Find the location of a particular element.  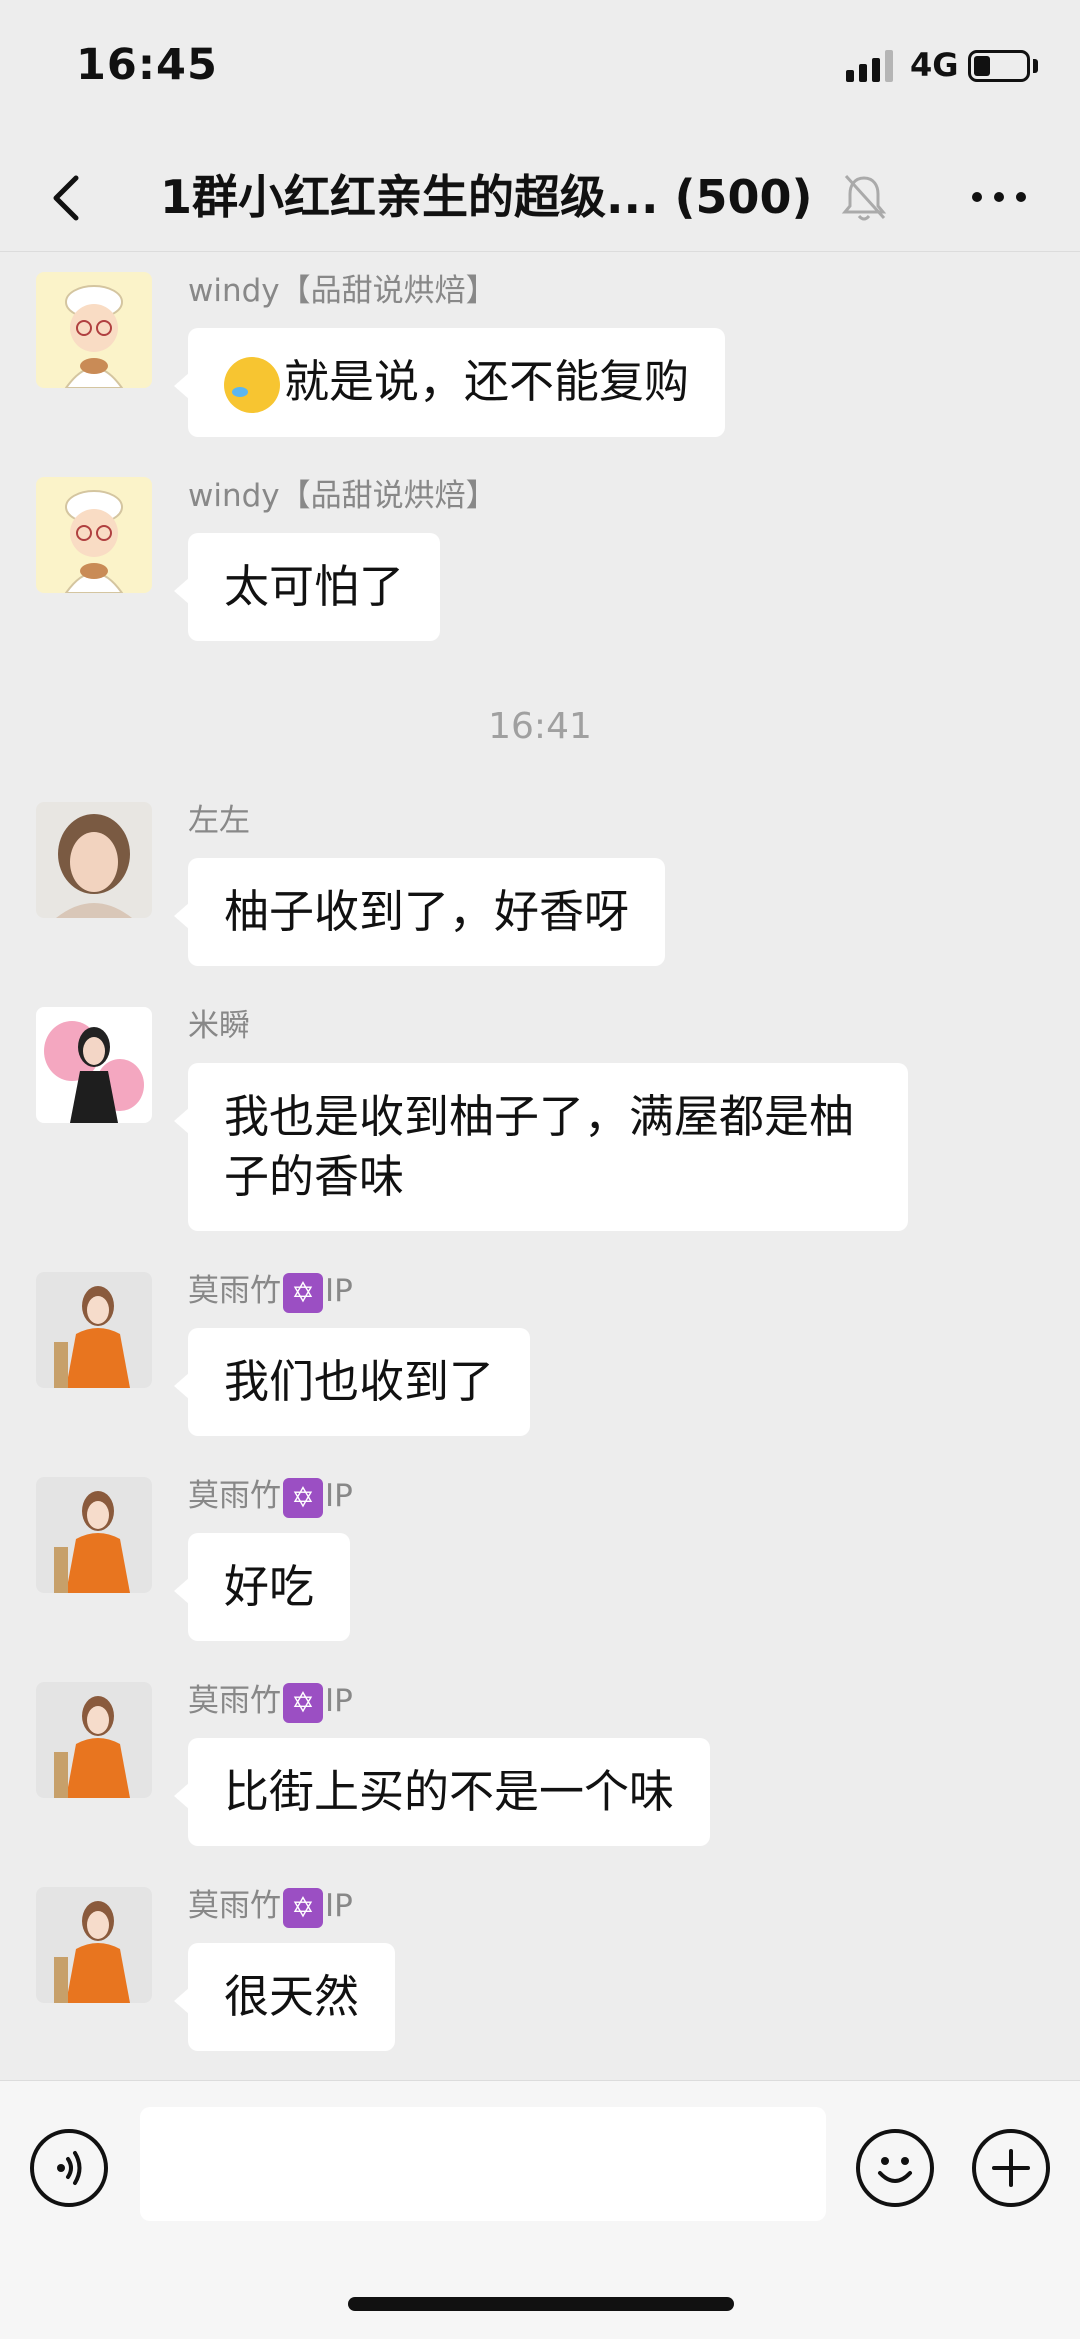

message-bubble: 很天然 is located at coordinates (284, 1997).